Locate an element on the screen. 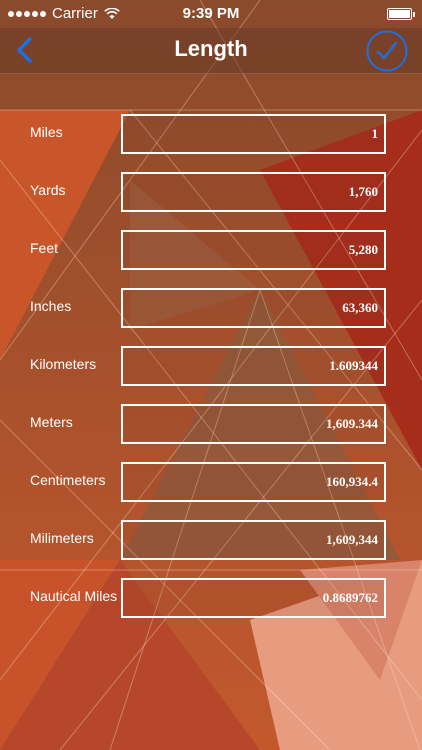 This screenshot has height=750, width=422. unit-row-meters: Meters 1,609.344 is located at coordinates (211, 433).